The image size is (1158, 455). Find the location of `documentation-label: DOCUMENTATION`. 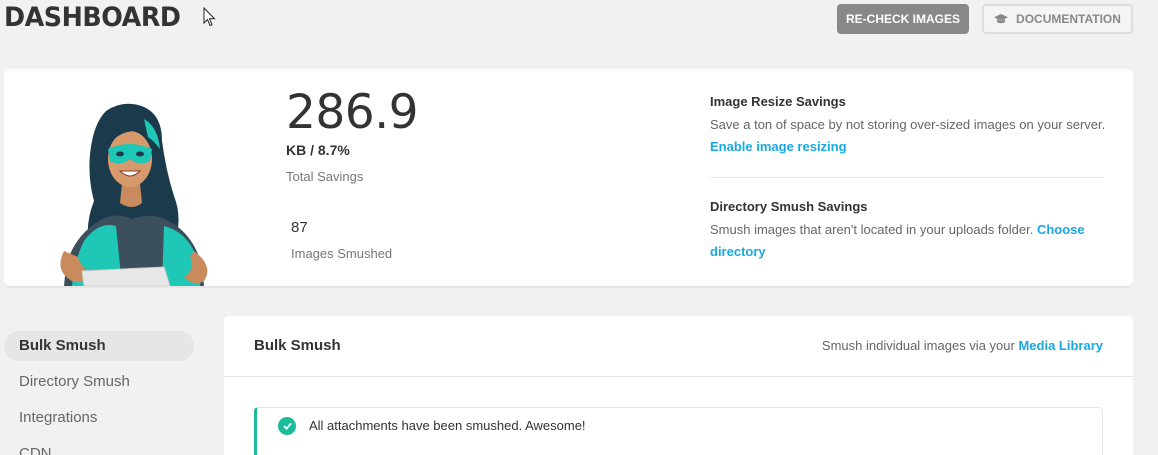

documentation-label: DOCUMENTATION is located at coordinates (1068, 19).